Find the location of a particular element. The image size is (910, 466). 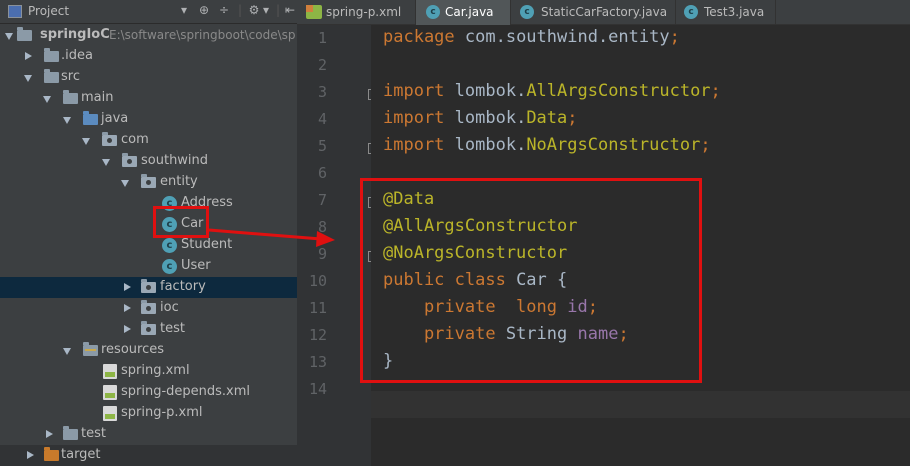

line-number: 1 is located at coordinates (322, 38).